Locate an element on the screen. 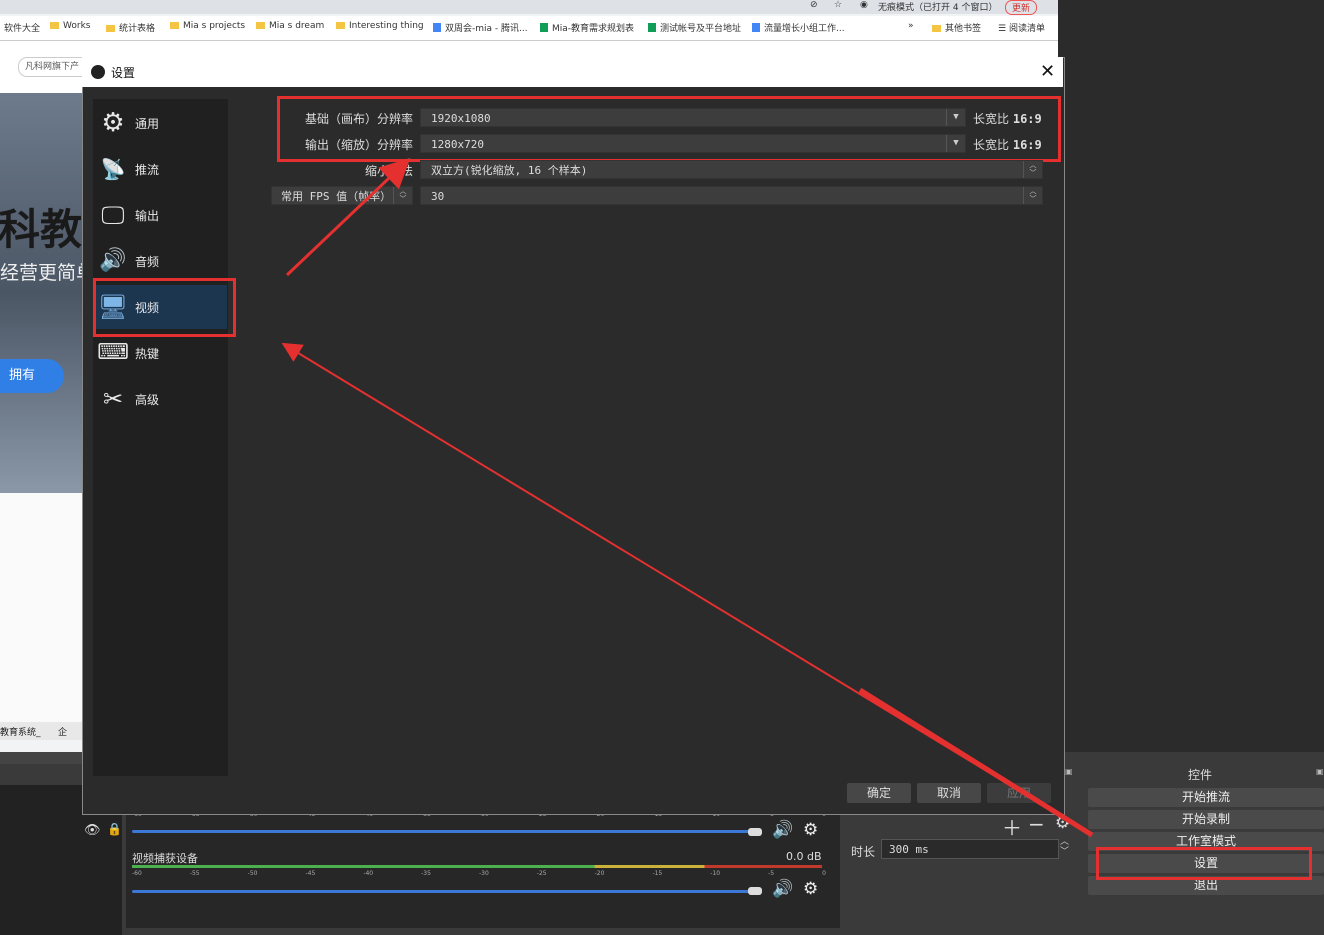 The image size is (1324, 935). annotation-arrow is located at coordinates (348, 217).